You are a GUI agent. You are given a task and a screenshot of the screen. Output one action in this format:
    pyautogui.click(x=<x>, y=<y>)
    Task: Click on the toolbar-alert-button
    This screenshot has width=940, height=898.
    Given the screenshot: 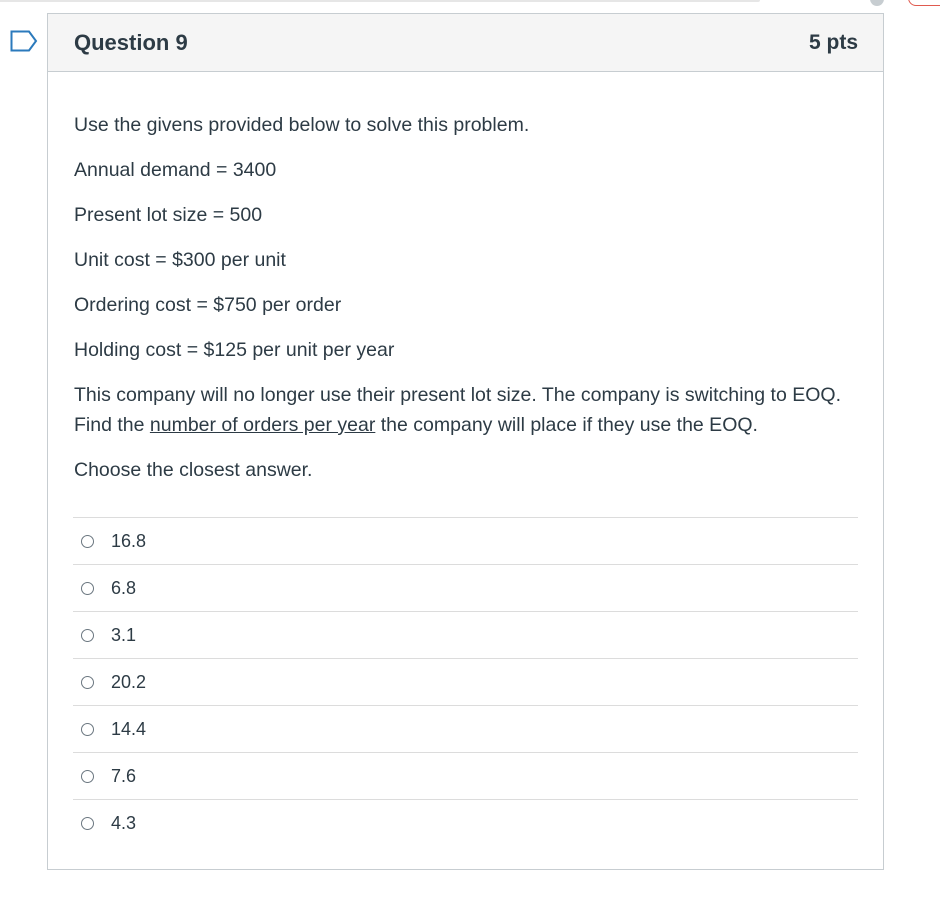 What is the action you would take?
    pyautogui.click(x=924, y=3)
    